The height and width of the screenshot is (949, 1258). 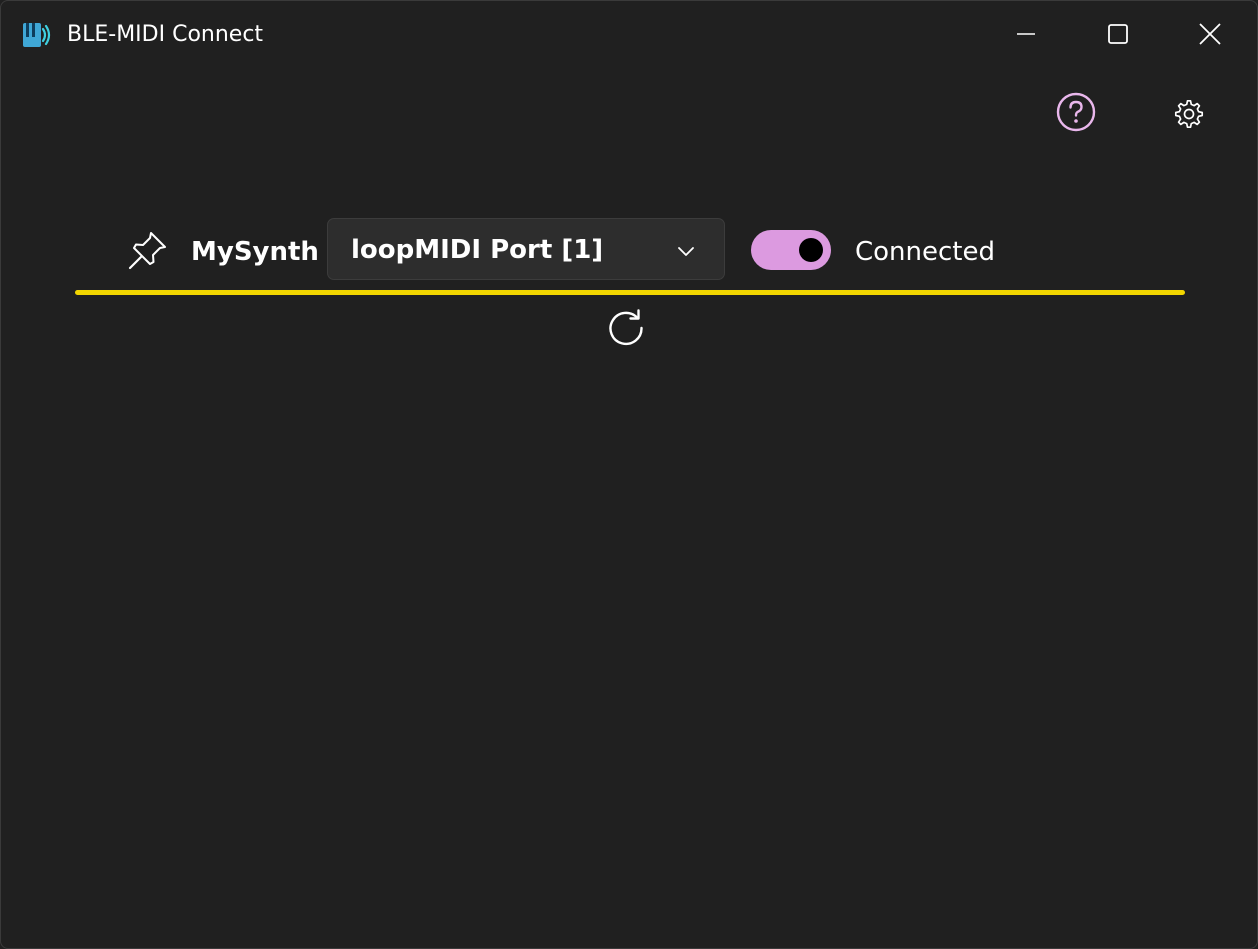 I want to click on settings-button, so click(x=1189, y=114).